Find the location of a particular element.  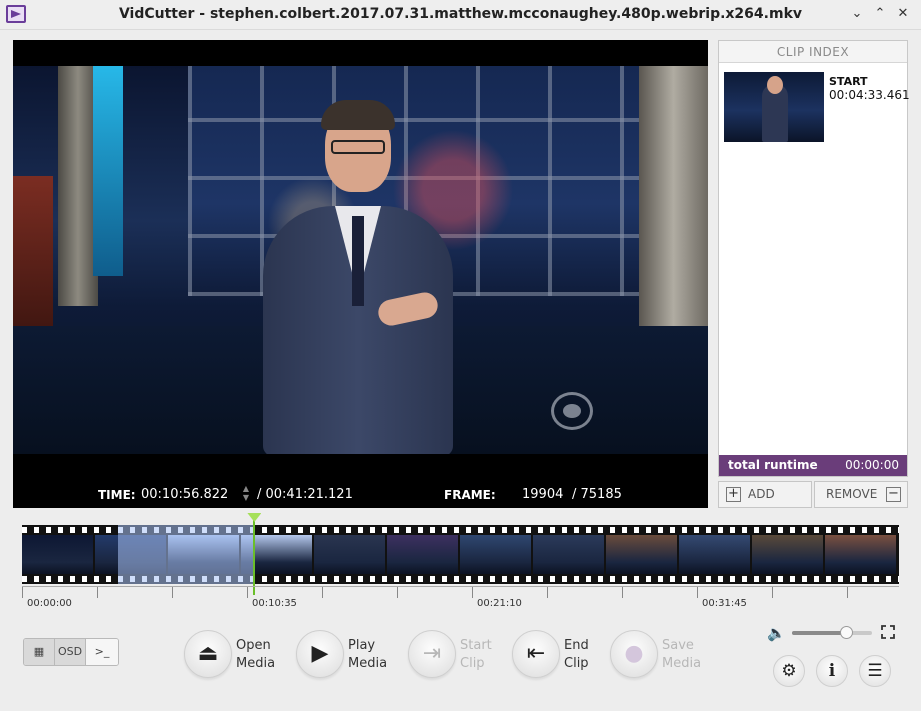

gear-icon: ⚙ is located at coordinates (789, 671).